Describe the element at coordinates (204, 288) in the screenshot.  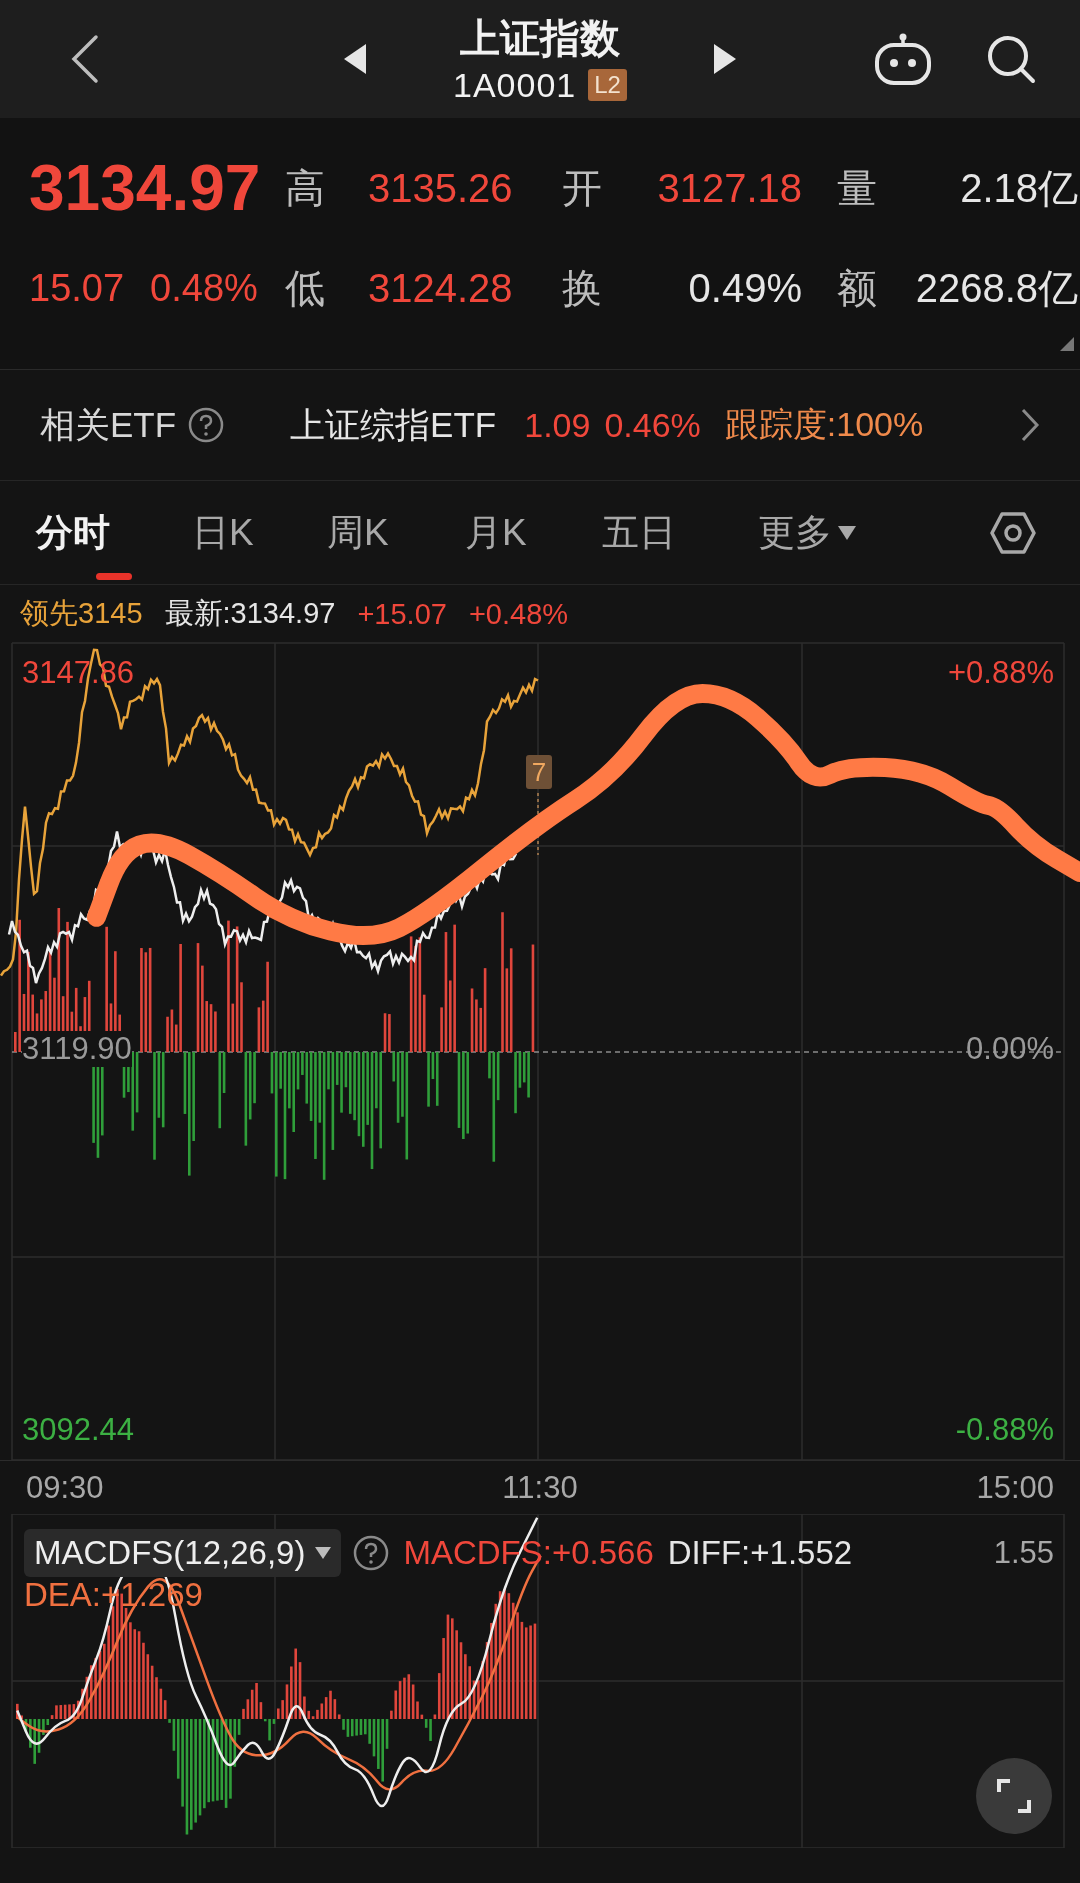
I see `change-percent: 0.48%` at that location.